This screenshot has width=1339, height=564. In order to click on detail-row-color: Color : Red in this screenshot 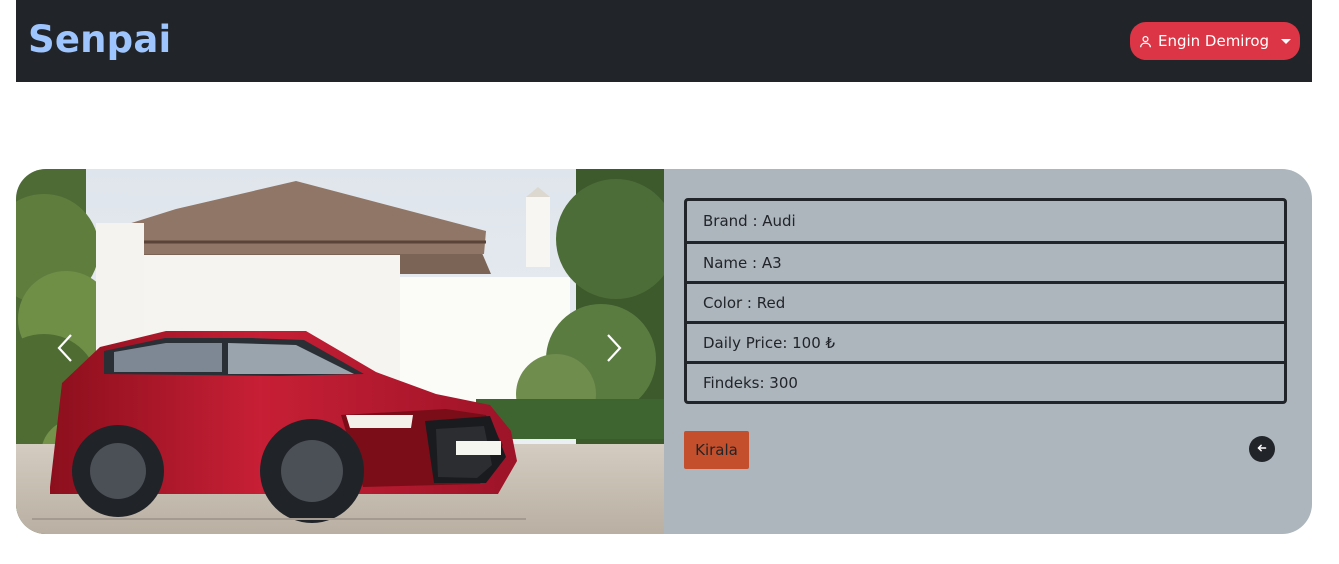, I will do `click(985, 301)`.